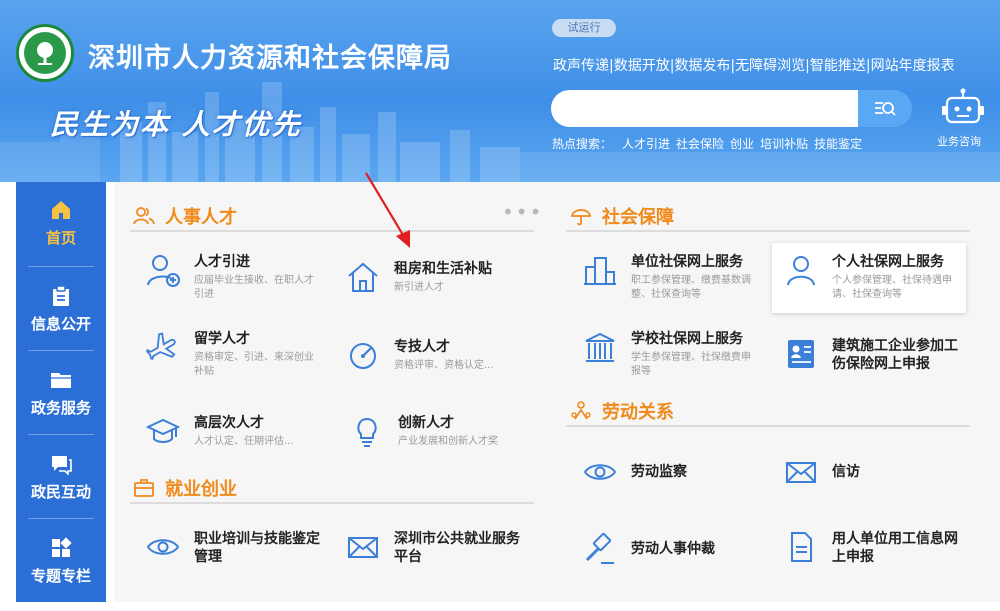 The width and height of the screenshot is (1000, 611). I want to click on sidebar-item-interaction: 政民互动, so click(61, 477).